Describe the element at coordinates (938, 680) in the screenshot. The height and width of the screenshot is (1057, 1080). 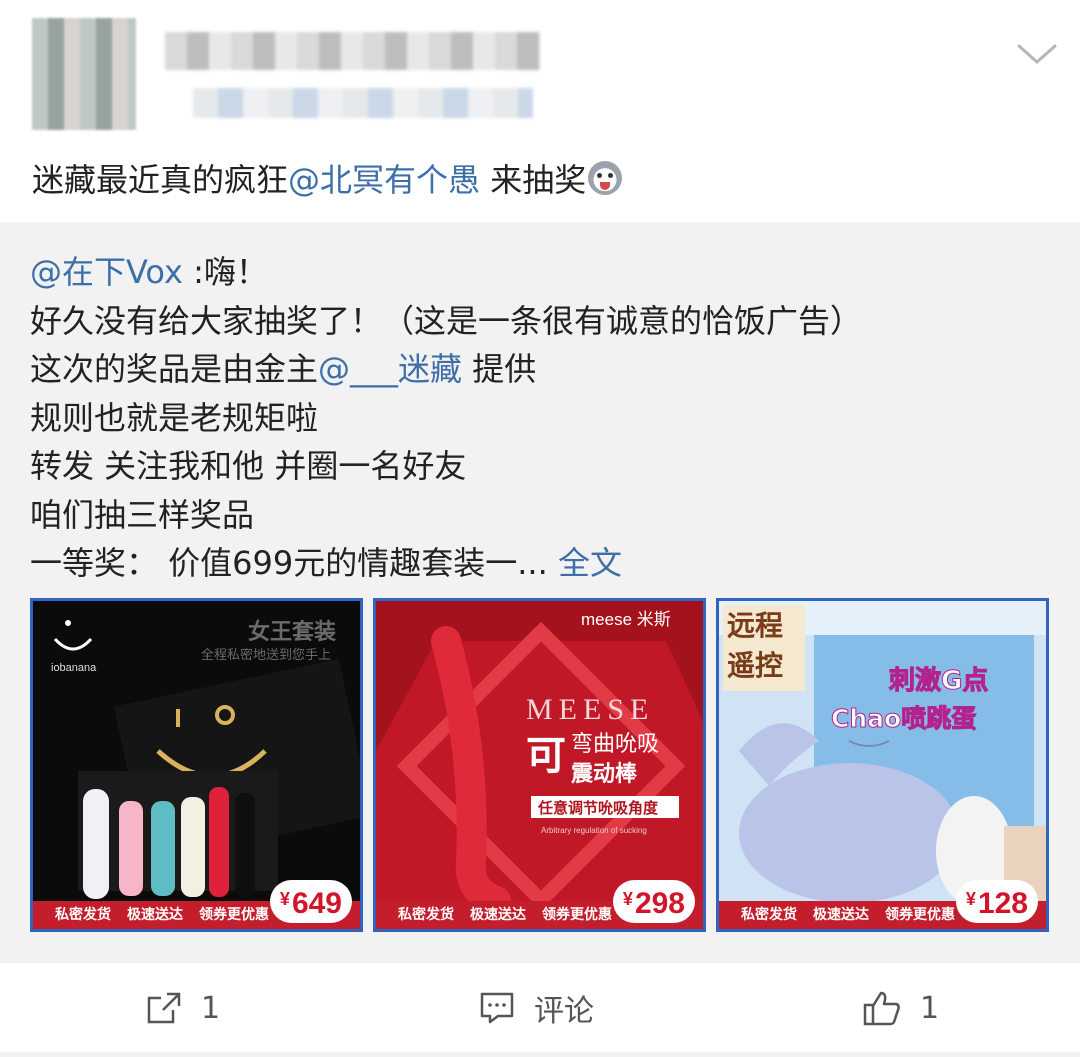
I see `headline-1: 刺激G点` at that location.